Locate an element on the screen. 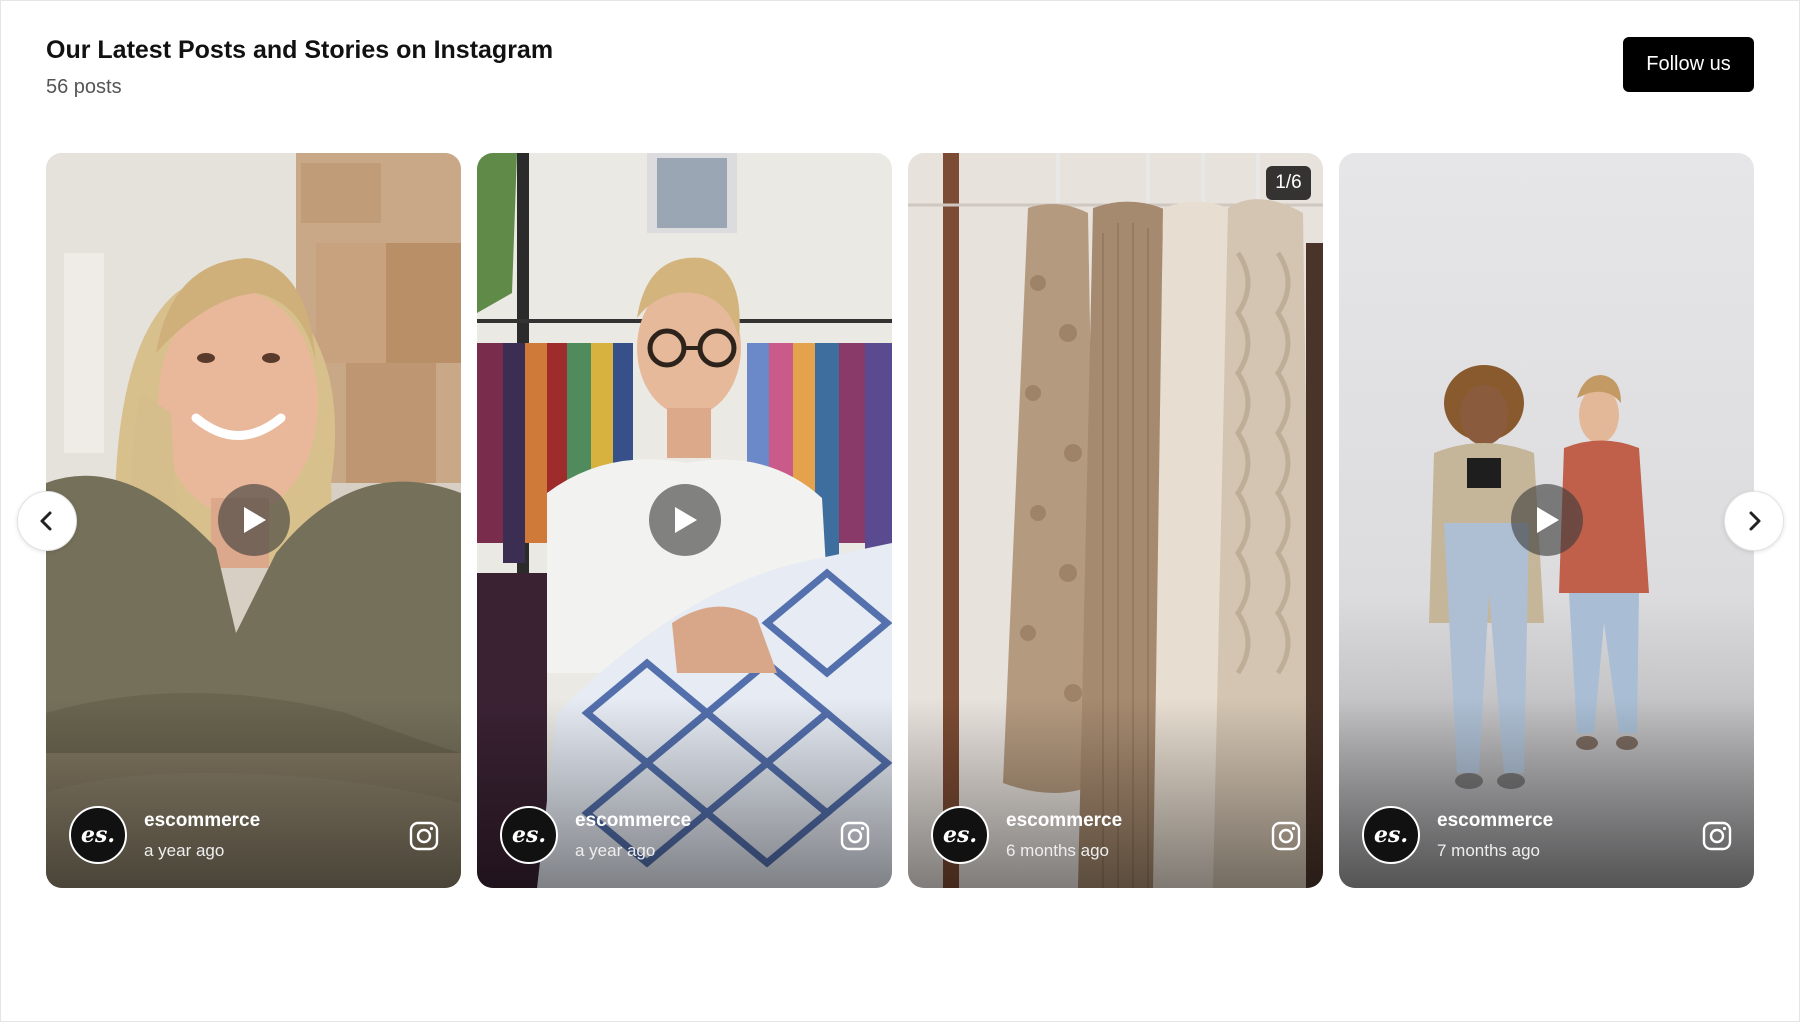 The width and height of the screenshot is (1800, 1022). post-time: 6 months ago is located at coordinates (1058, 850).